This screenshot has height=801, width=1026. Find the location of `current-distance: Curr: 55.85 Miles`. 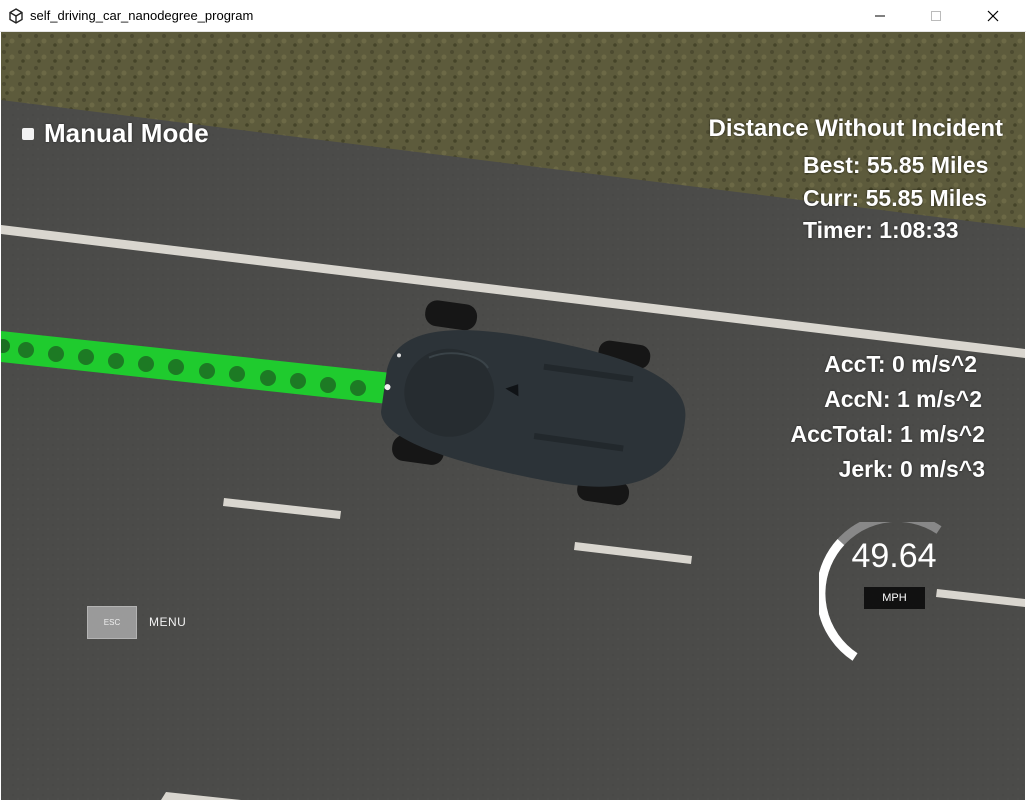

current-distance: Curr: 55.85 Miles is located at coordinates (895, 198).